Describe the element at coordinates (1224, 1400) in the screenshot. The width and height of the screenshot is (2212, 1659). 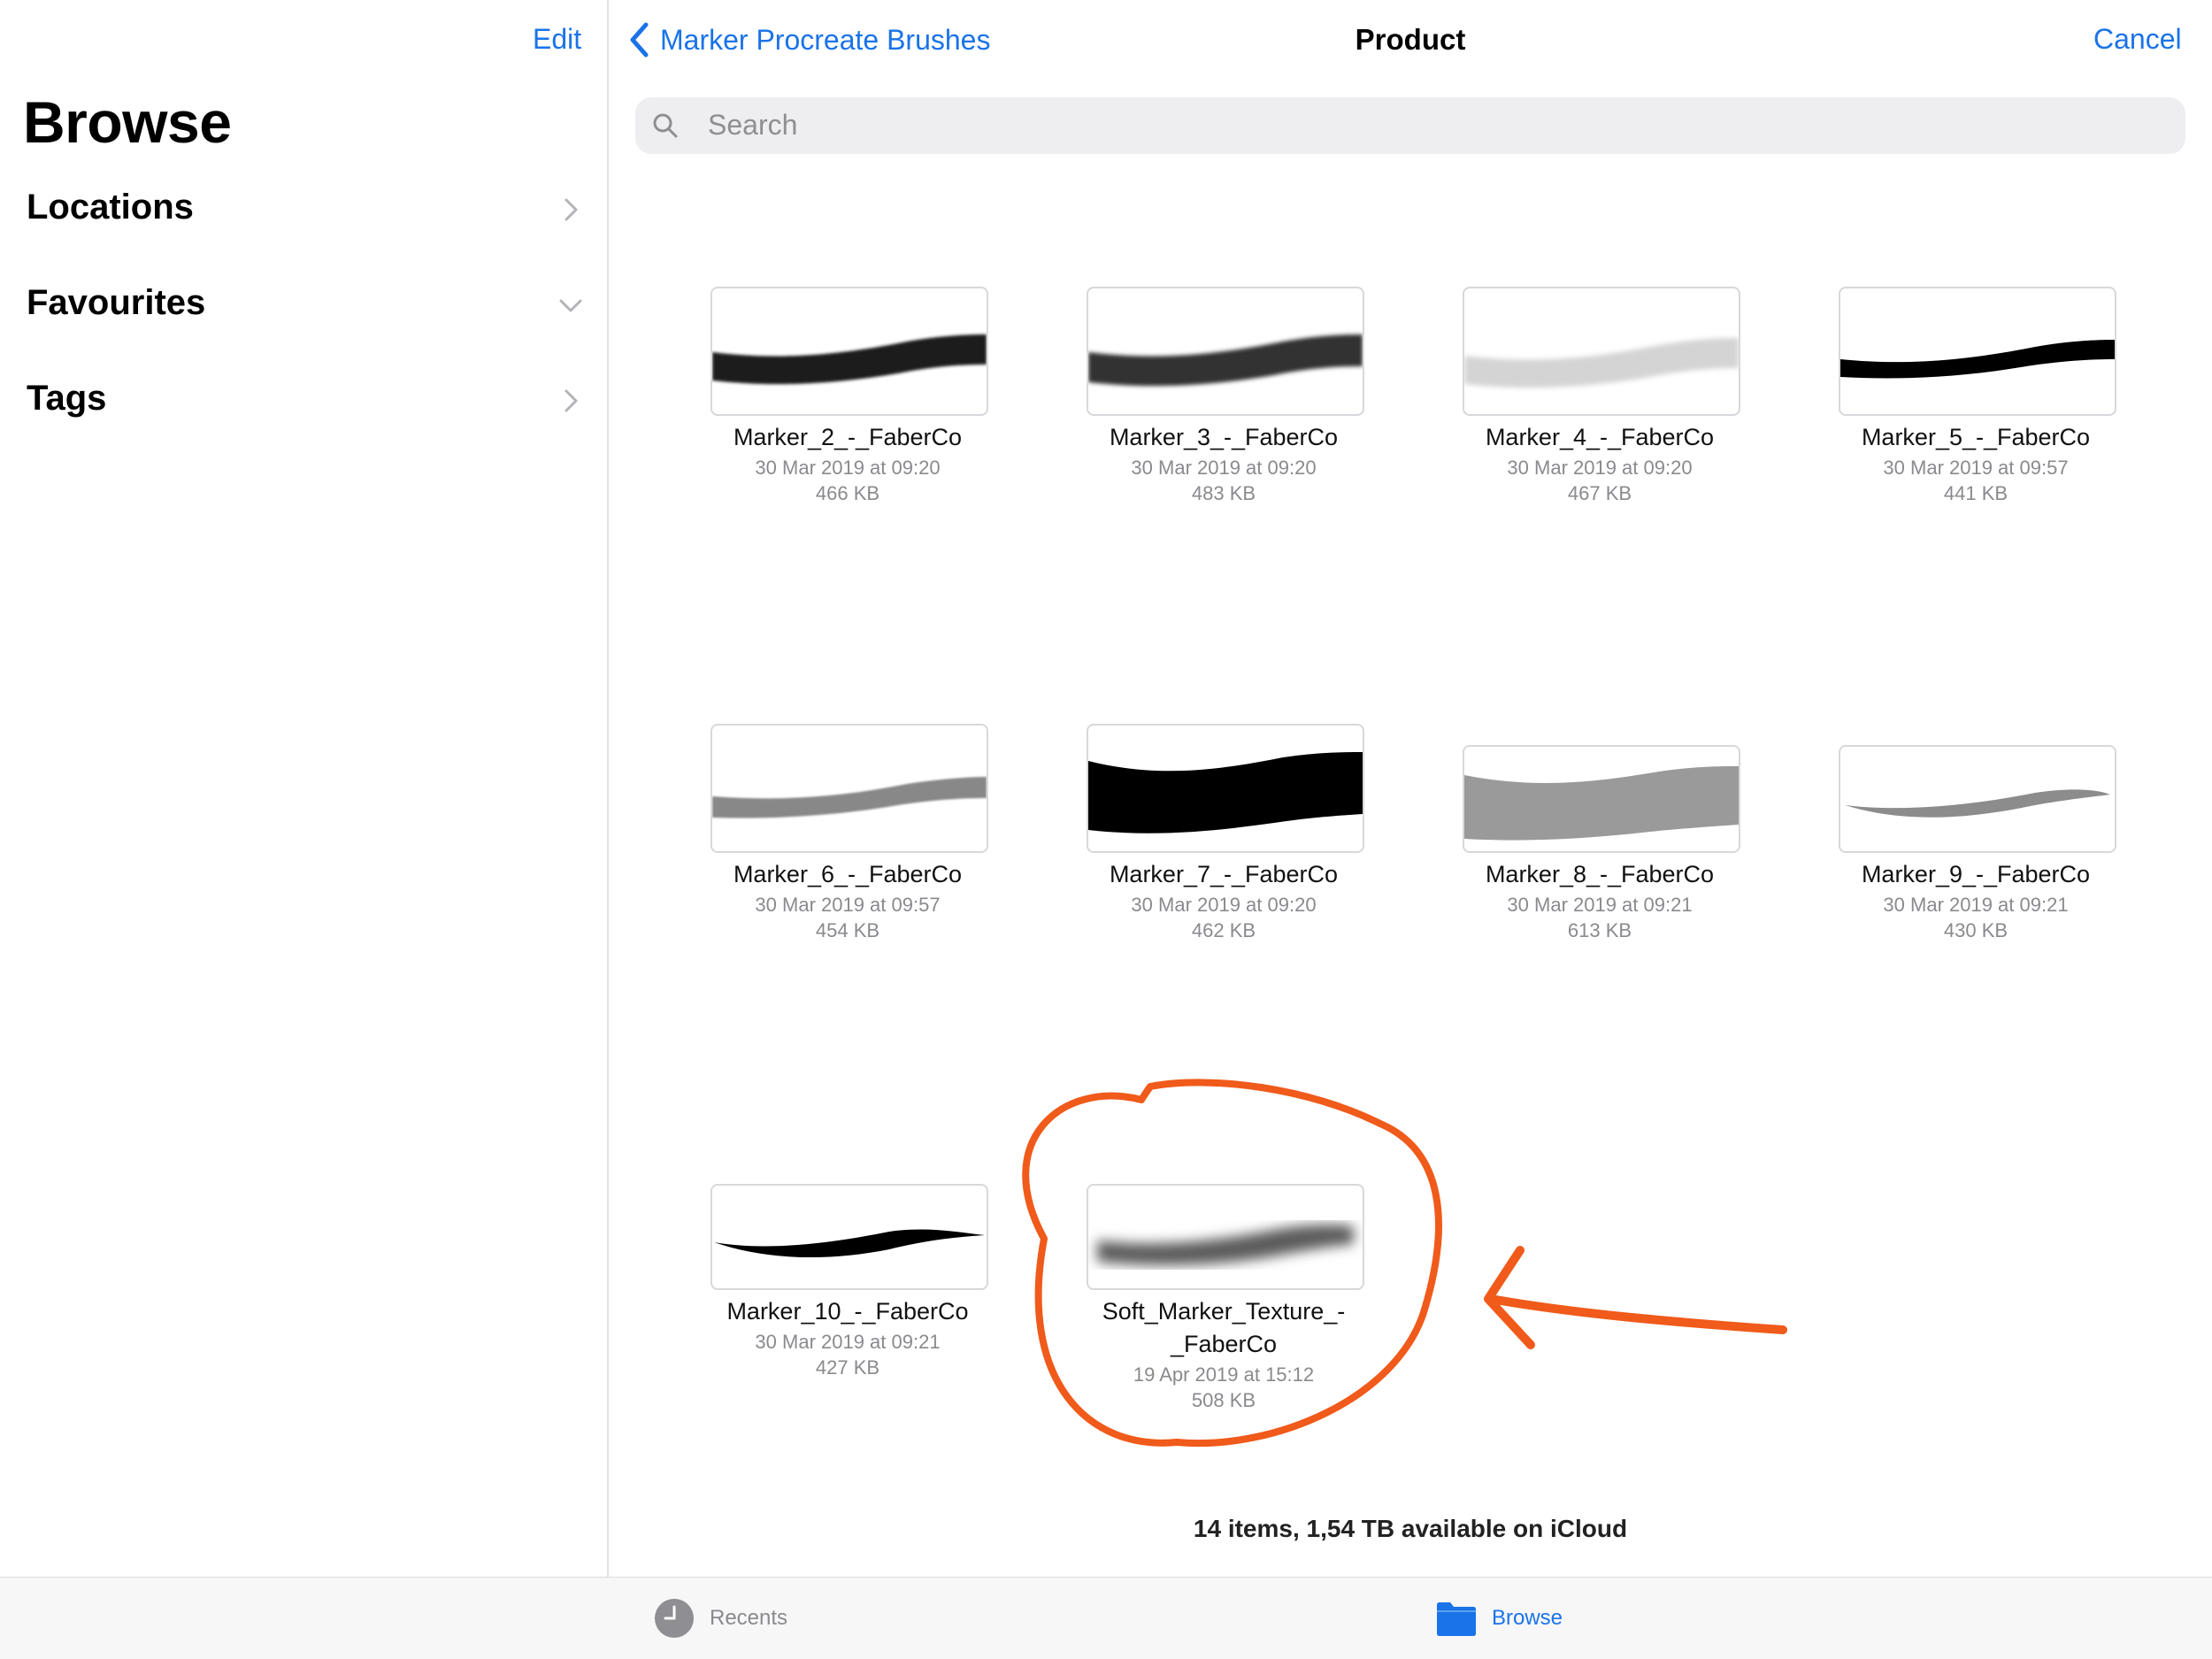
I see `file-size: 508 KB` at that location.